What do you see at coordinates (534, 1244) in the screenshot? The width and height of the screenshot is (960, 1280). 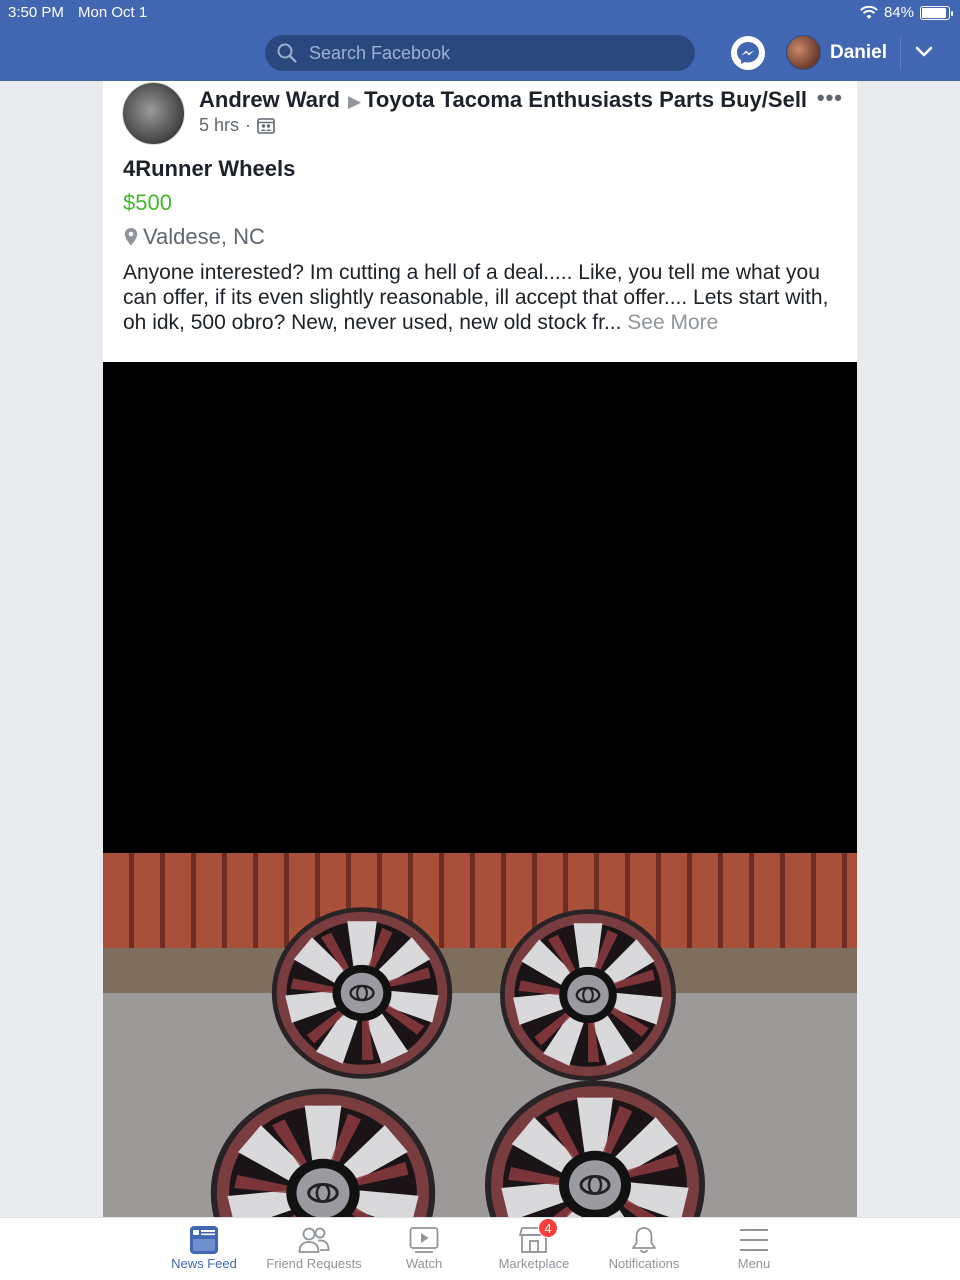 I see `tab-marketplace: 4 Marketplace` at bounding box center [534, 1244].